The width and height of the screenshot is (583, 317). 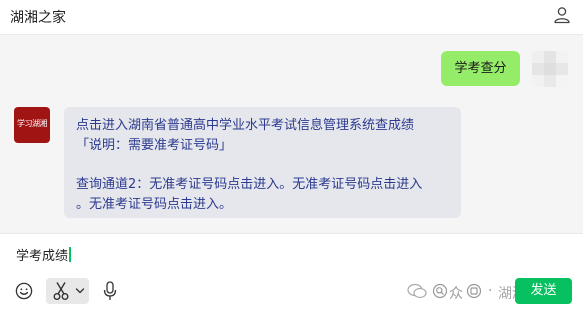 I want to click on message-note-line: 「说明：需要准考证号码」, so click(x=263, y=146).